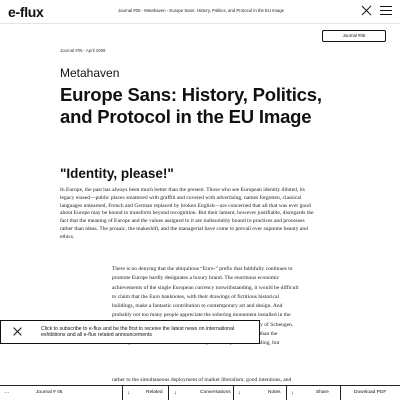 The image size is (400, 400). Describe the element at coordinates (274, 392) in the screenshot. I see `notes-button: Notes` at that location.